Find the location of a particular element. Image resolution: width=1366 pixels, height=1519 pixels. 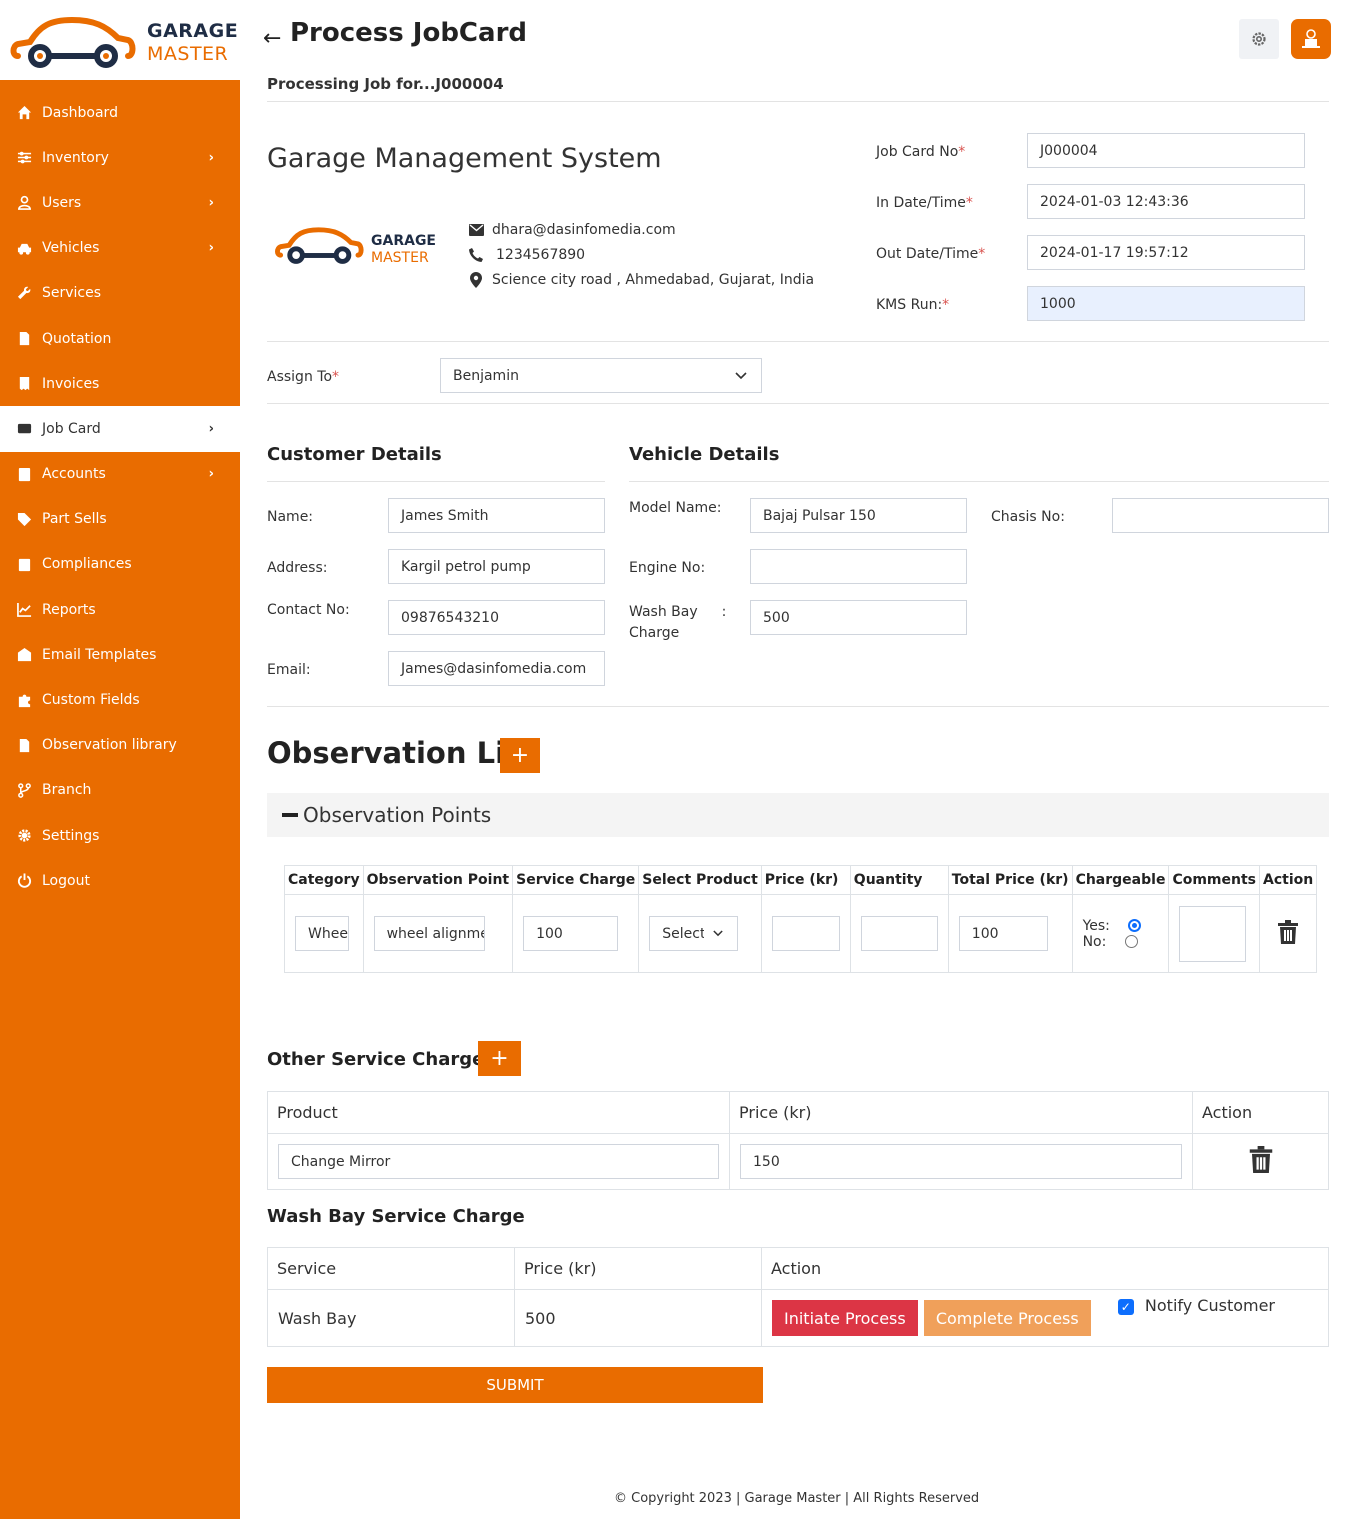

sidebar-item-custom-fields: Custom Fields is located at coordinates (120, 699).